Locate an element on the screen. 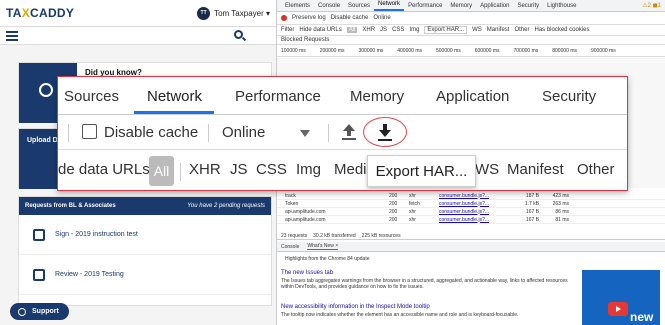  tab-console: Console is located at coordinates (329, 7).